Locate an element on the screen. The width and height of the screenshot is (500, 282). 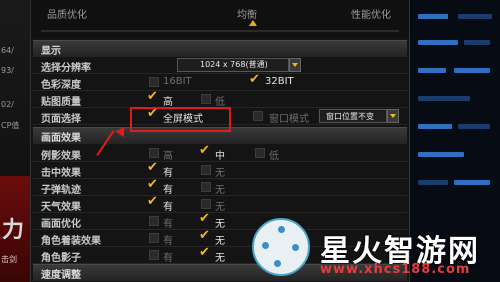
hit-effect-row: 击中效果 ✔ 有 无 is located at coordinates (220, 170).